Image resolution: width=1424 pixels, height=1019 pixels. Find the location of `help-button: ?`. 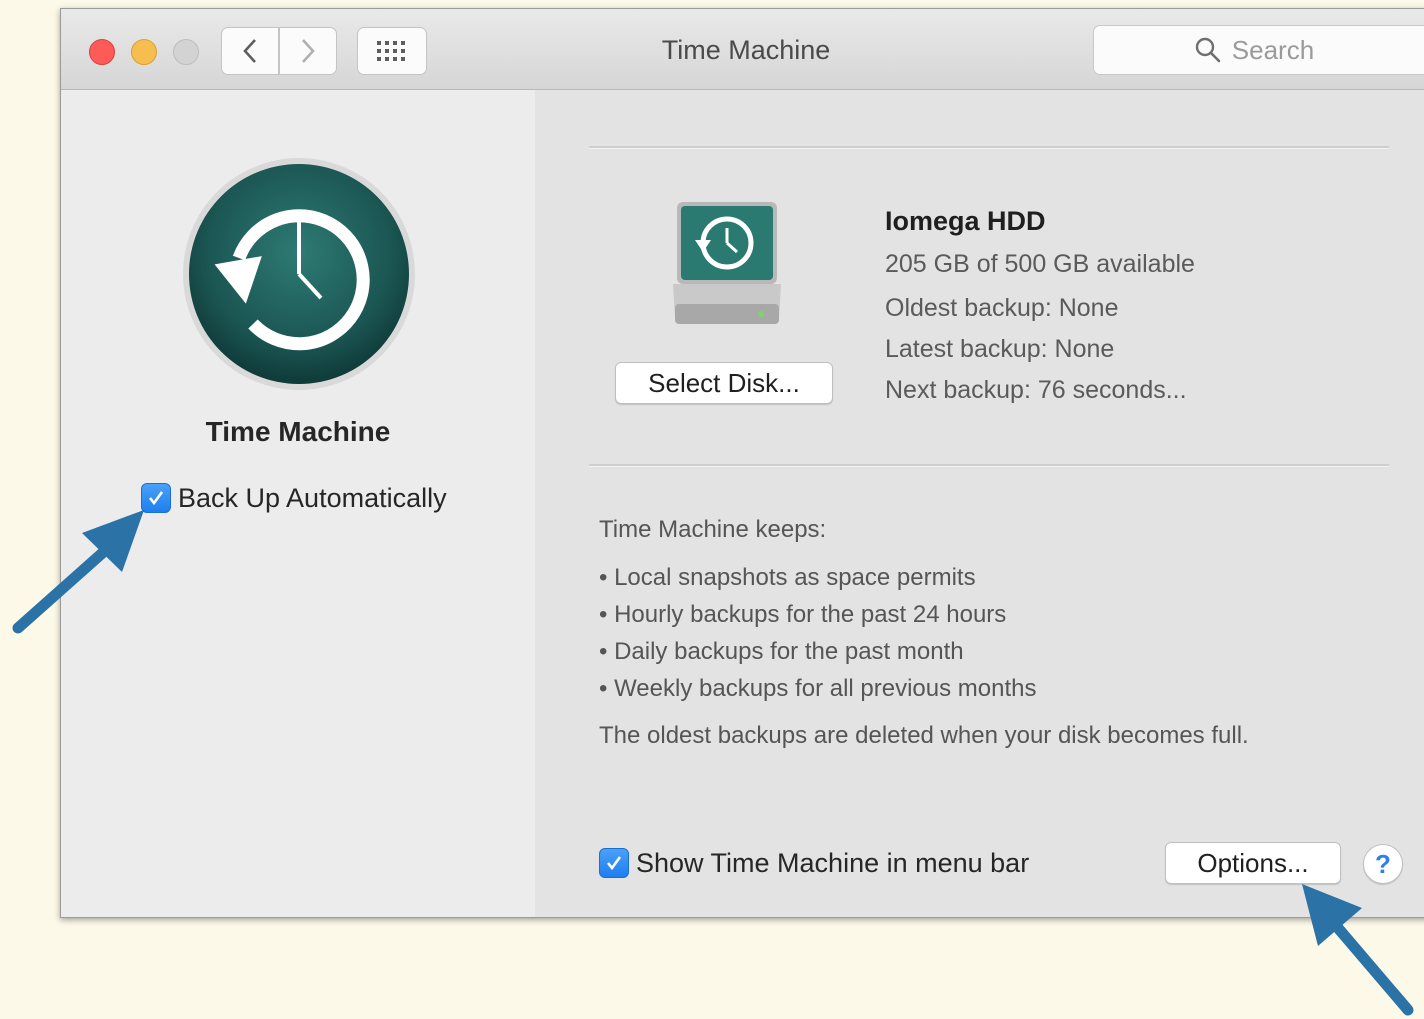

help-button: ? is located at coordinates (1383, 864).